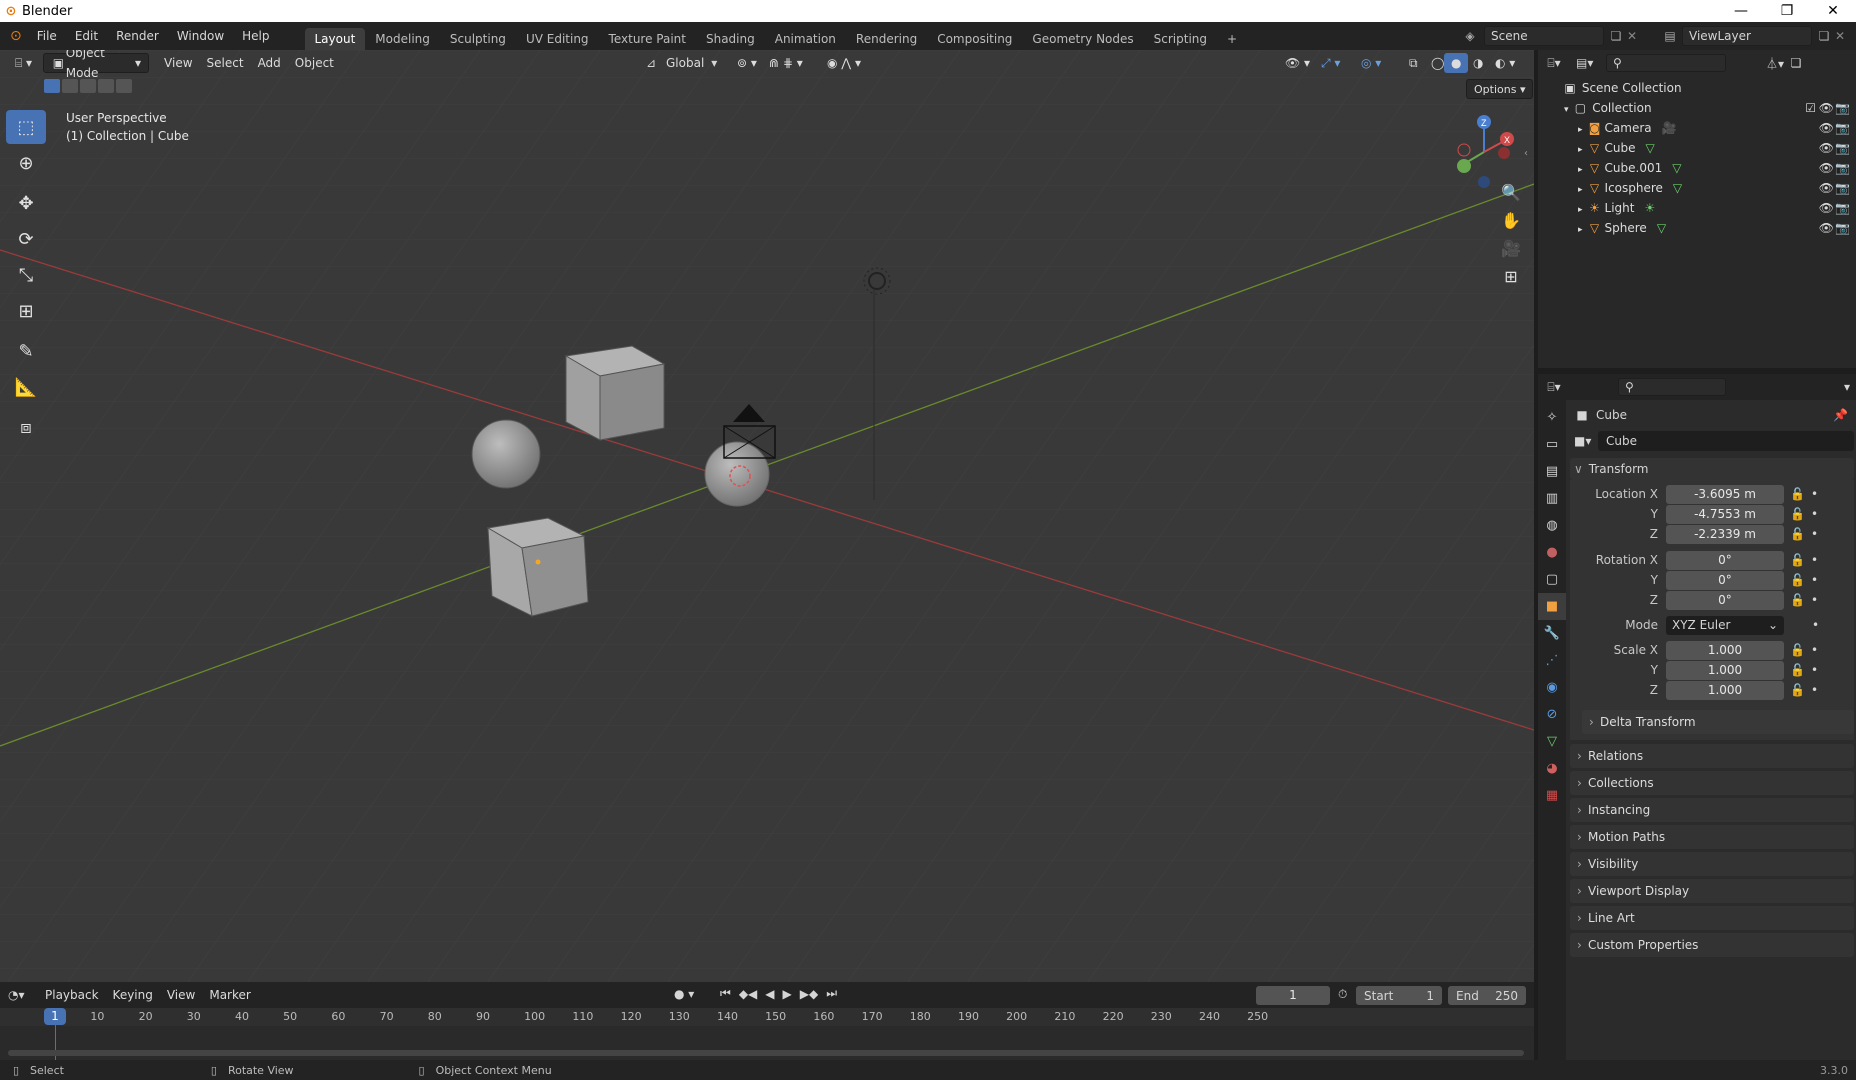  I want to click on jump-start-icon: ⏮, so click(725, 993).